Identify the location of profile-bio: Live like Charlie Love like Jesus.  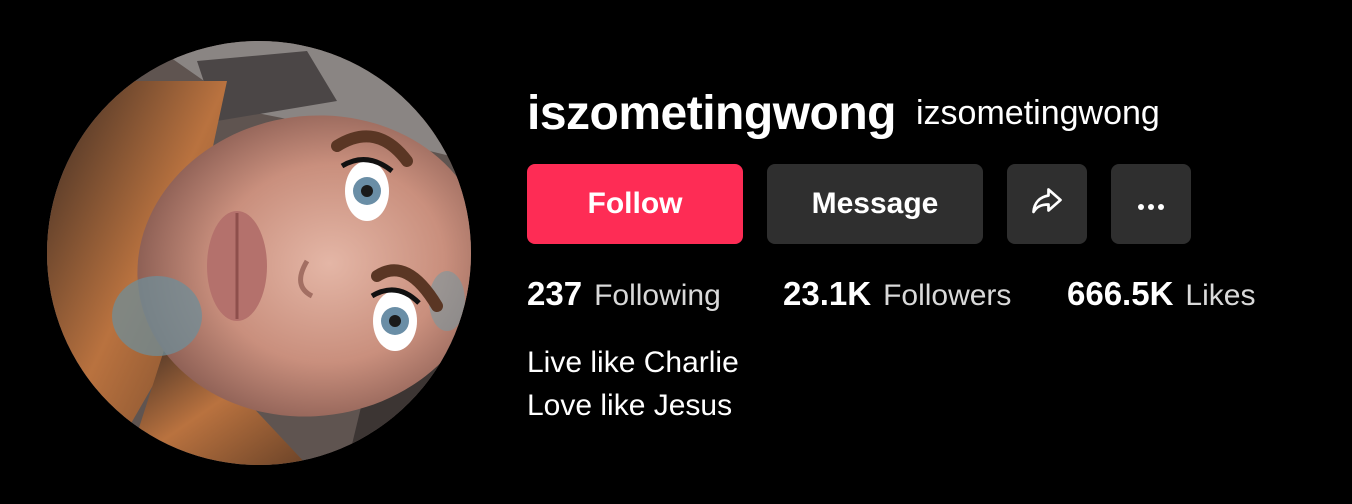
(633, 384).